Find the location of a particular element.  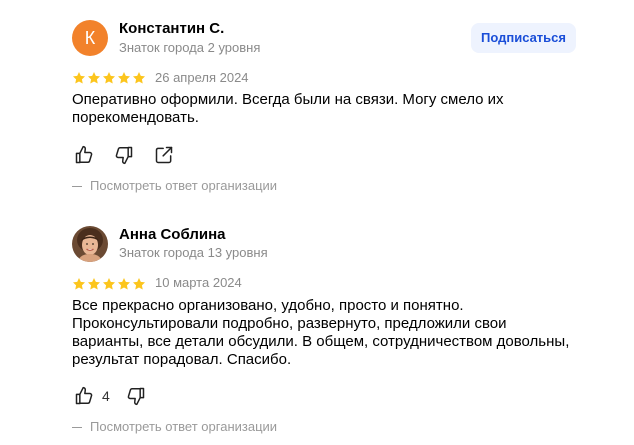

avatar: К is located at coordinates (90, 38).